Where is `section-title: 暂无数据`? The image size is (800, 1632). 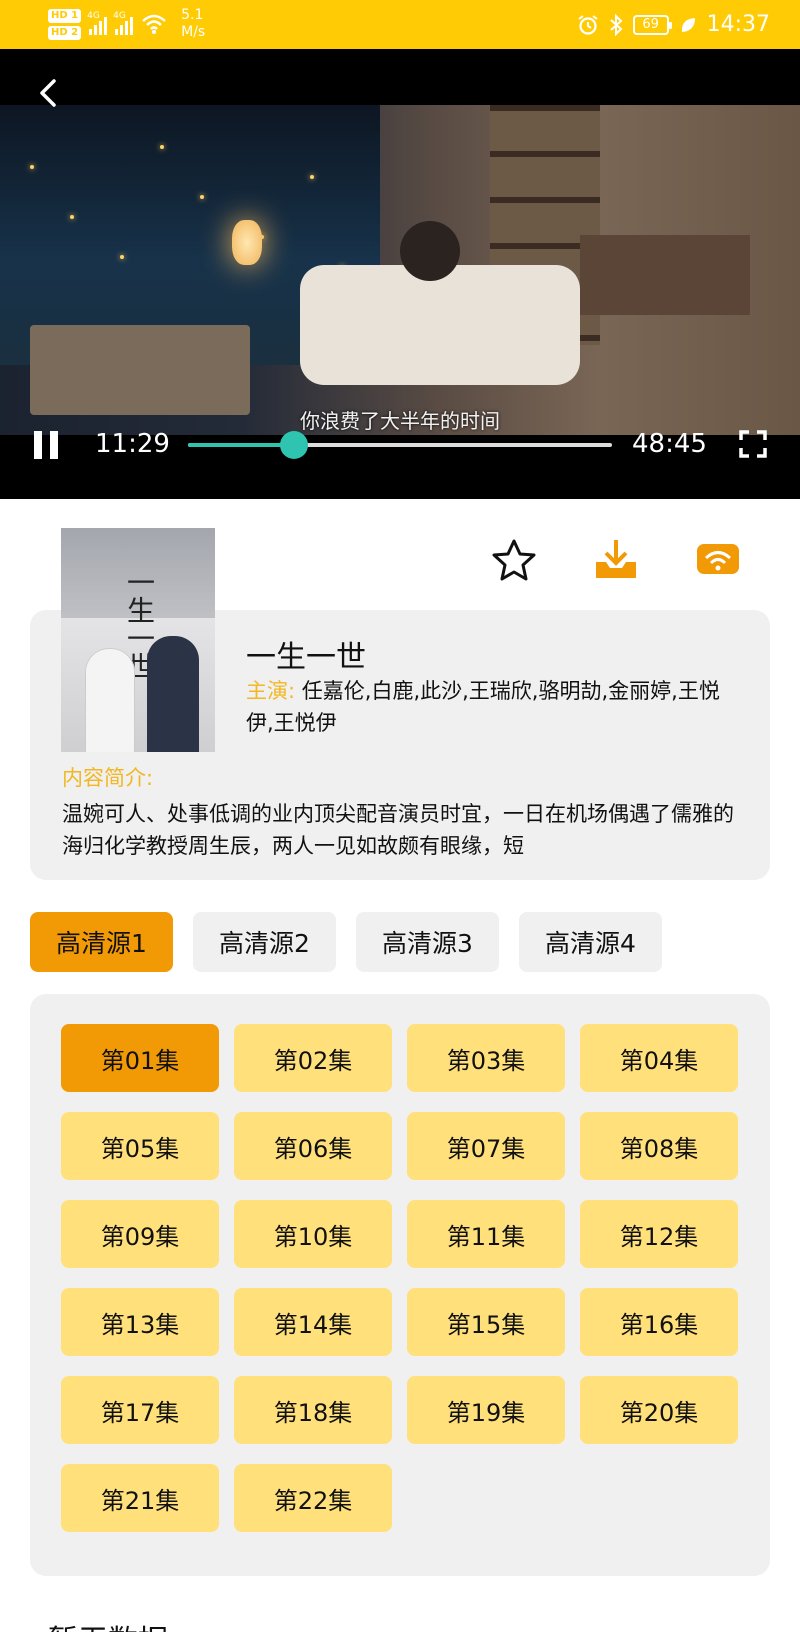
section-title: 暂无数据 is located at coordinates (108, 1624).